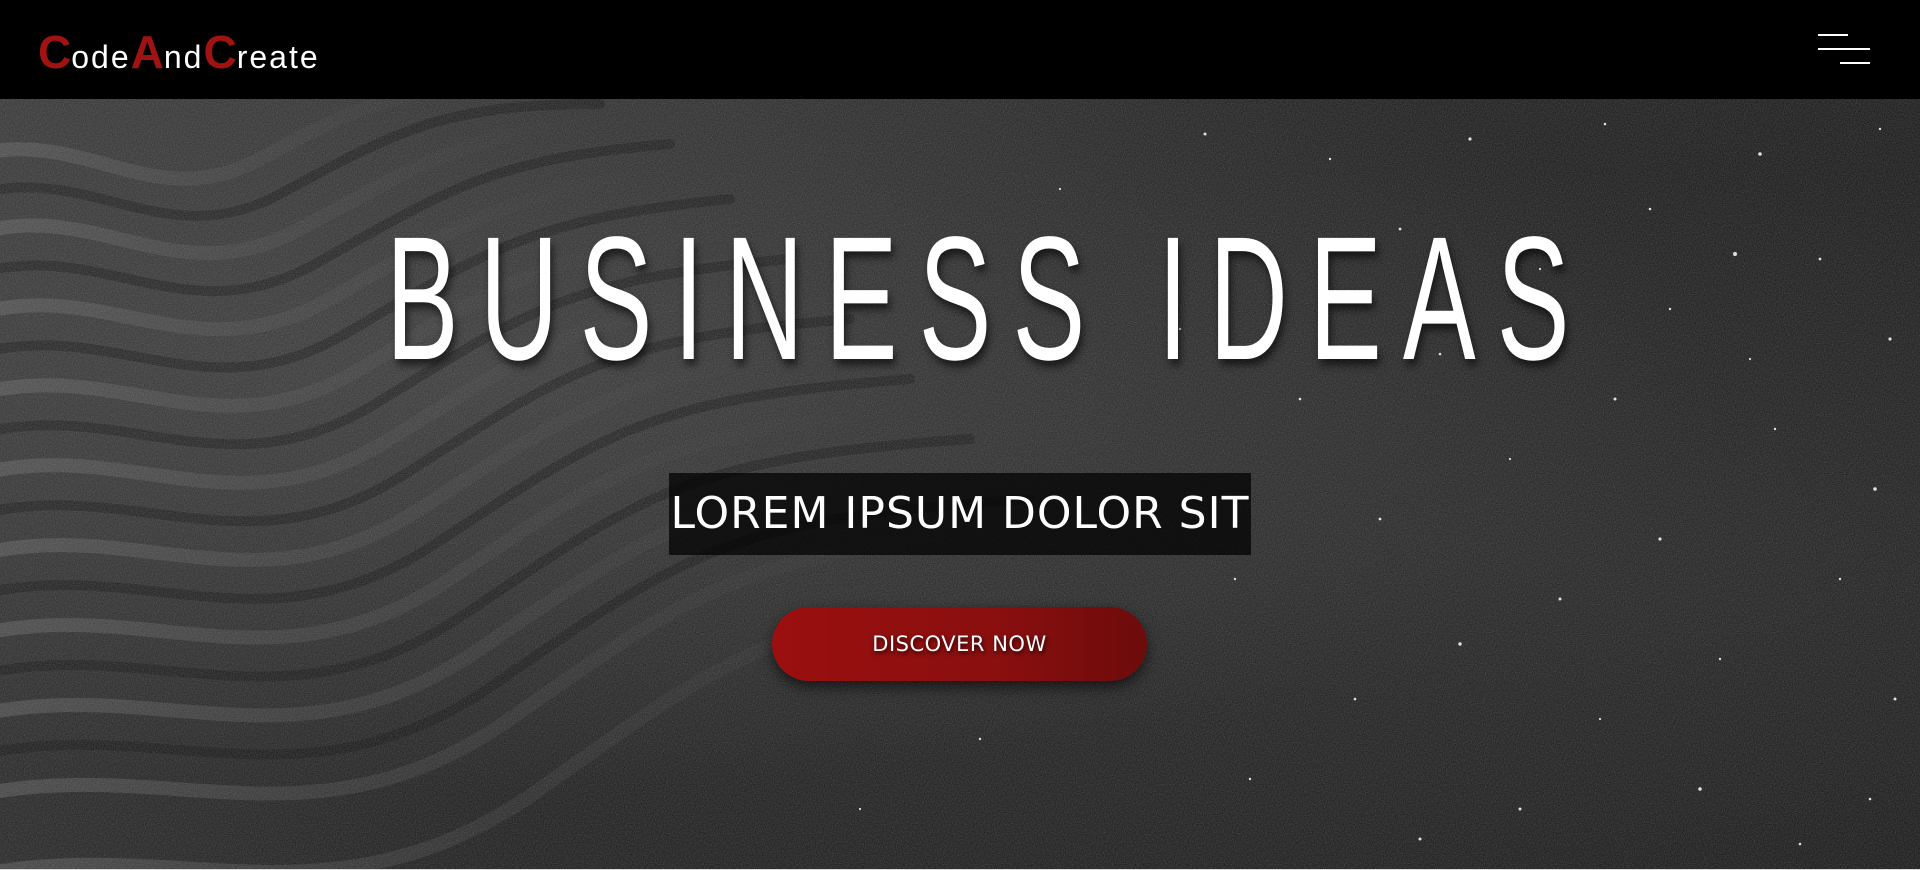 The image size is (1920, 870). What do you see at coordinates (147, 52) in the screenshot?
I see `logo-letter-a: A` at bounding box center [147, 52].